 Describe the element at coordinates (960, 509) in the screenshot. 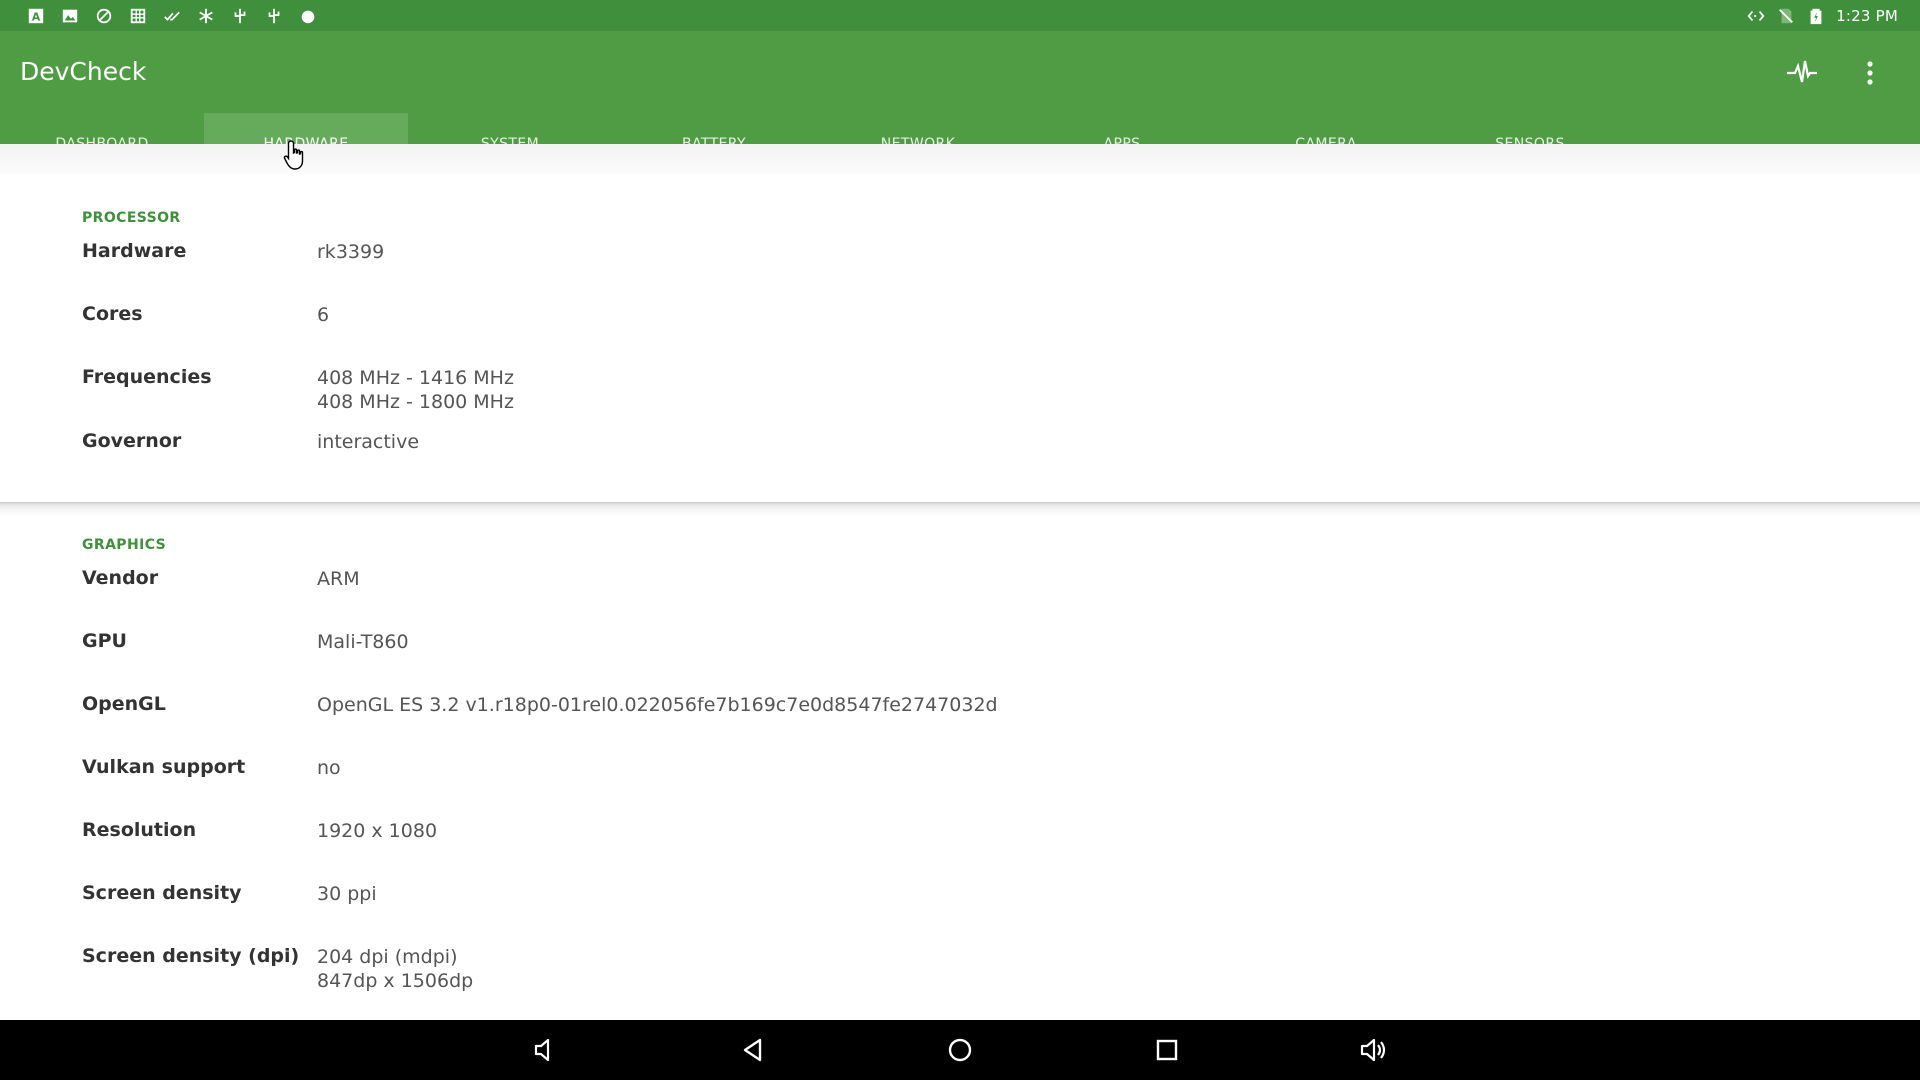

I see `section-divider` at that location.